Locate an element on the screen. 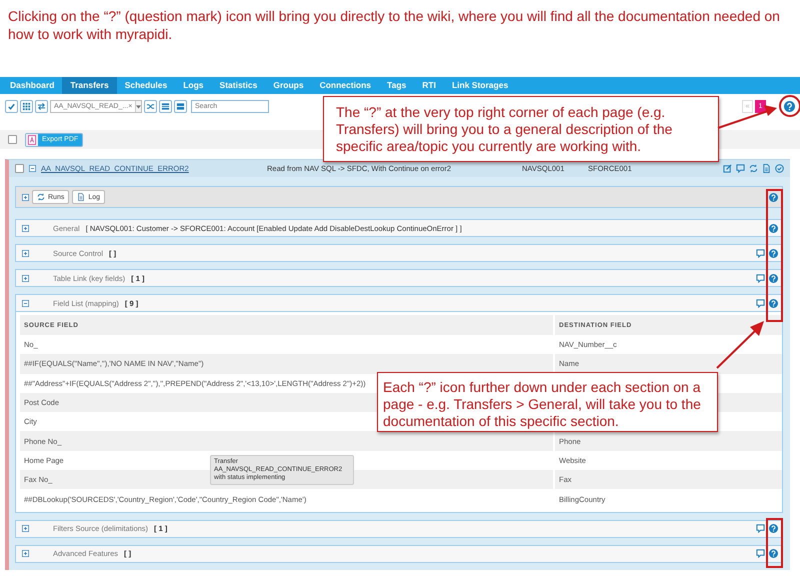 This screenshot has height=576, width=800. annotation-callout: Each “?” icon further down under each section on a page - e.g. Transfers > General, will take you to the documentation of this specific section. is located at coordinates (547, 402).